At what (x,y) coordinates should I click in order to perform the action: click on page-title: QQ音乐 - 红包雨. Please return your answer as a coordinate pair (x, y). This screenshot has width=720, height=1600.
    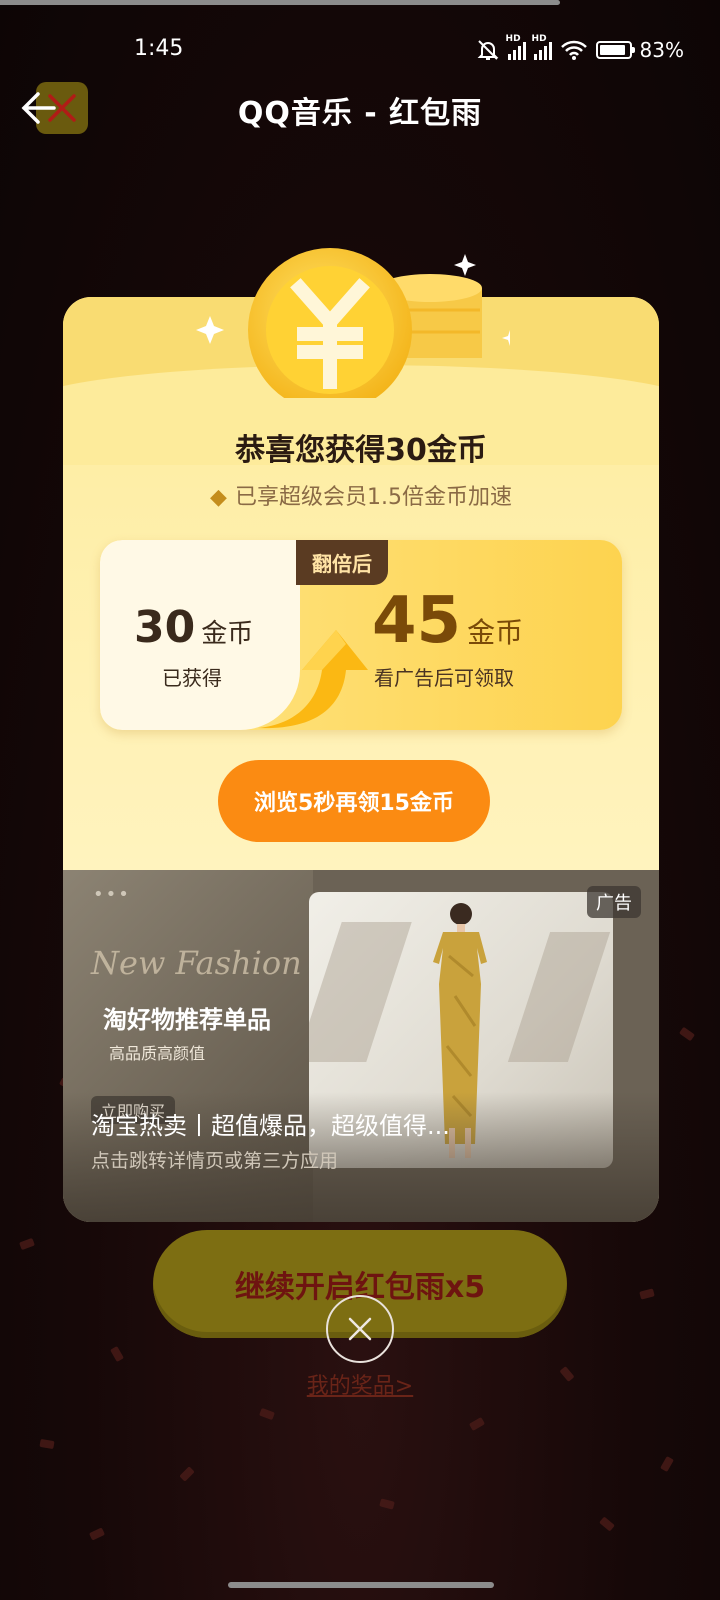
    Looking at the image, I should click on (360, 113).